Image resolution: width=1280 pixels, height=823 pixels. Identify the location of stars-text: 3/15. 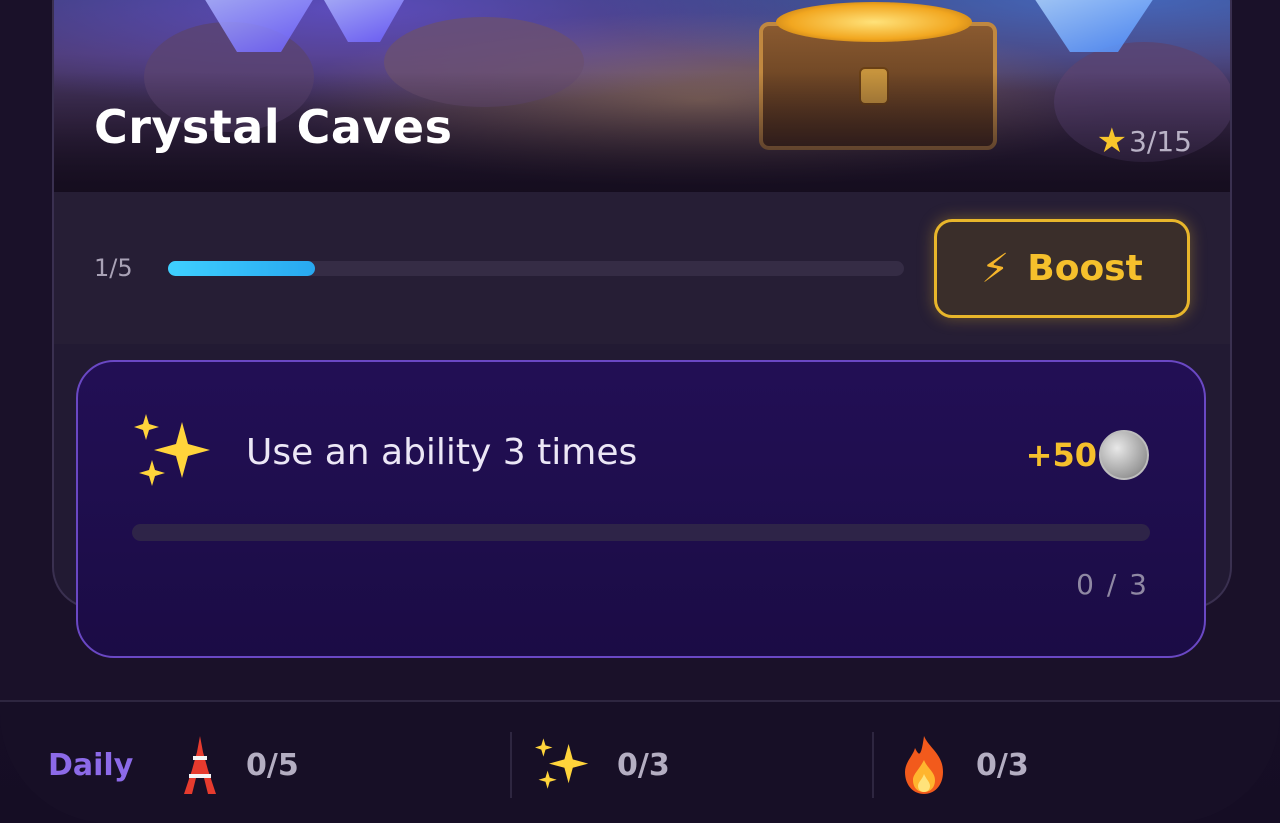
(1160, 141).